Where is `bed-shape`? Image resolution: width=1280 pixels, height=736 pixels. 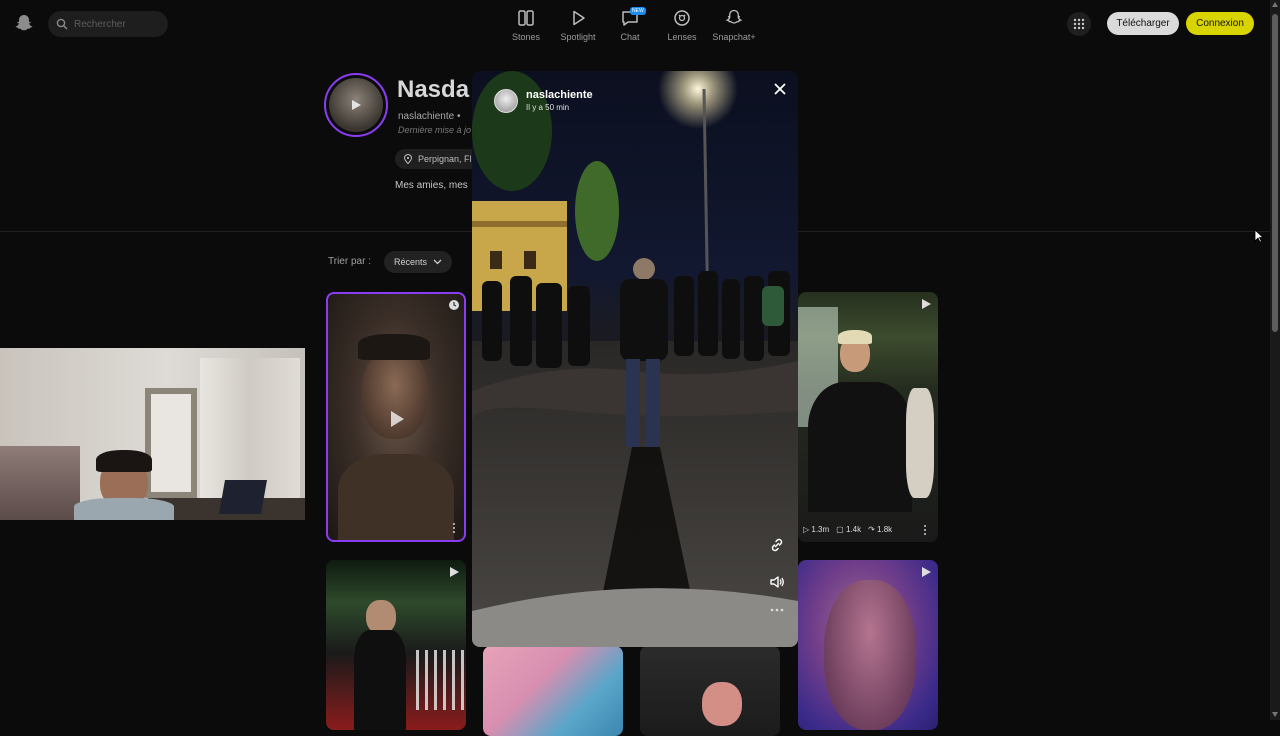
bed-shape is located at coordinates (40, 483).